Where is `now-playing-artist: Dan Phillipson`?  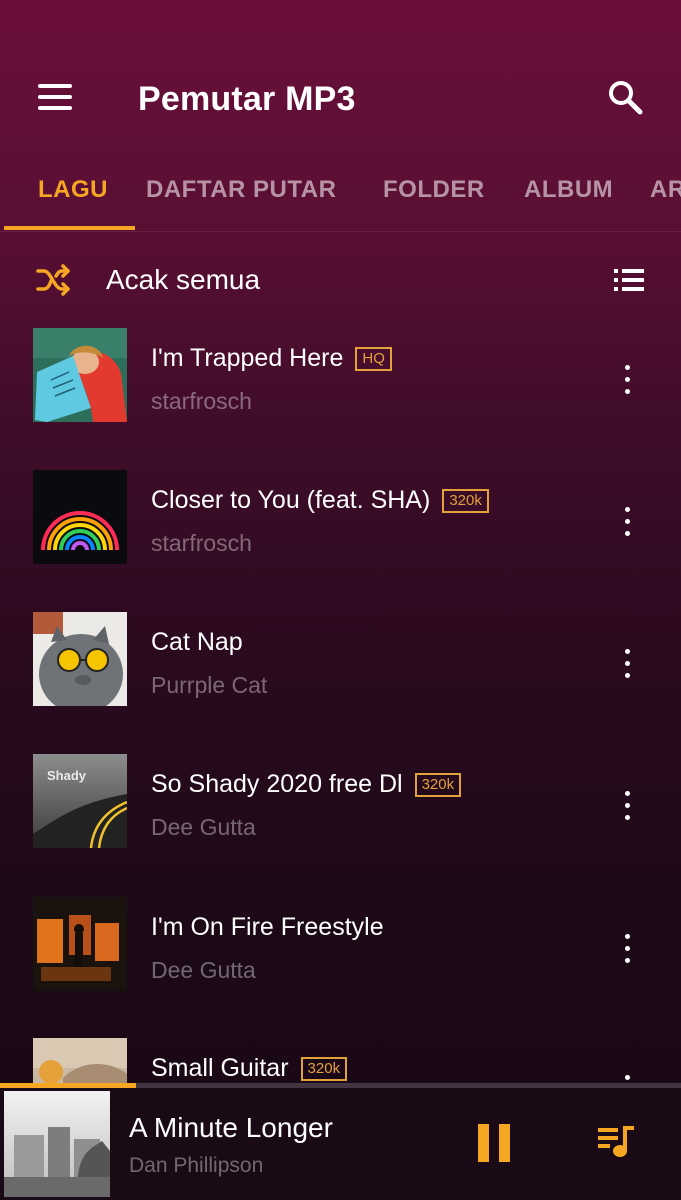
now-playing-artist: Dan Phillipson is located at coordinates (196, 1165).